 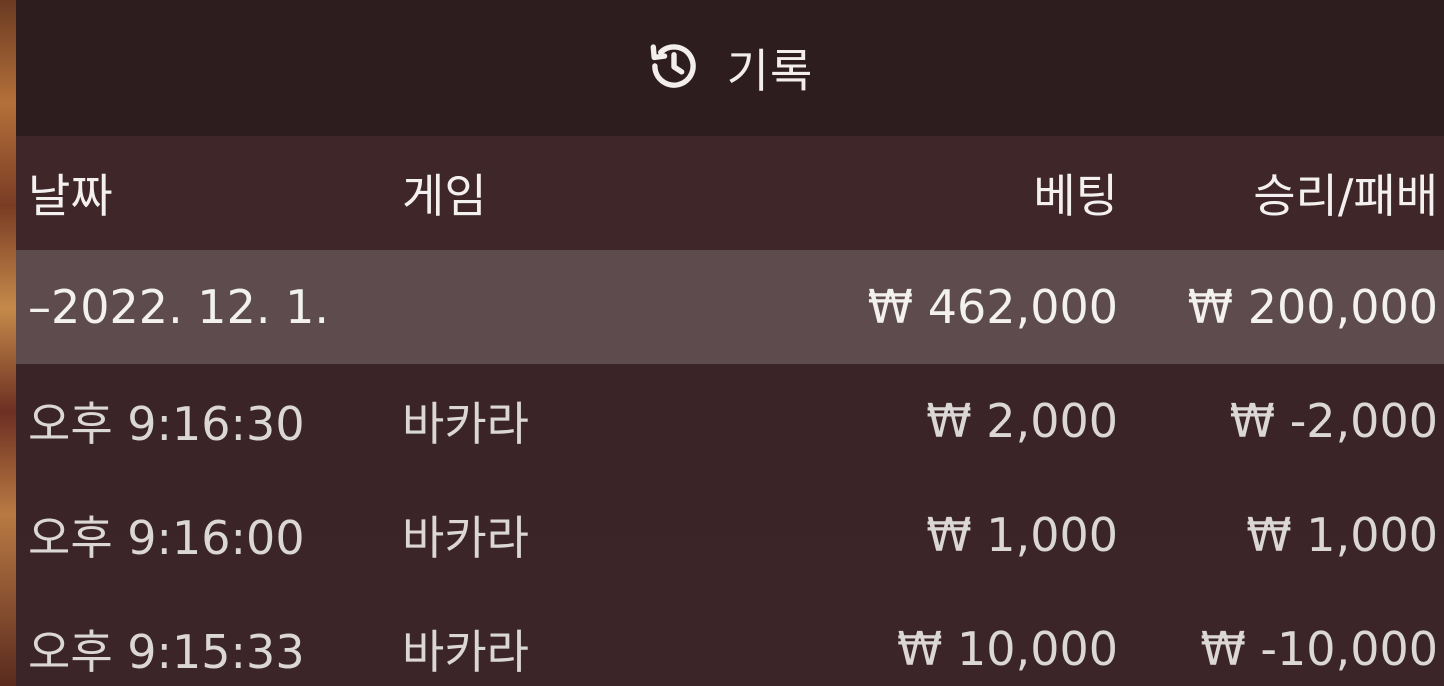 I want to click on table-row: 오후 9:15:33 바카라 ₩ 10,000 ₩ -10,000, so click(x=730, y=639).